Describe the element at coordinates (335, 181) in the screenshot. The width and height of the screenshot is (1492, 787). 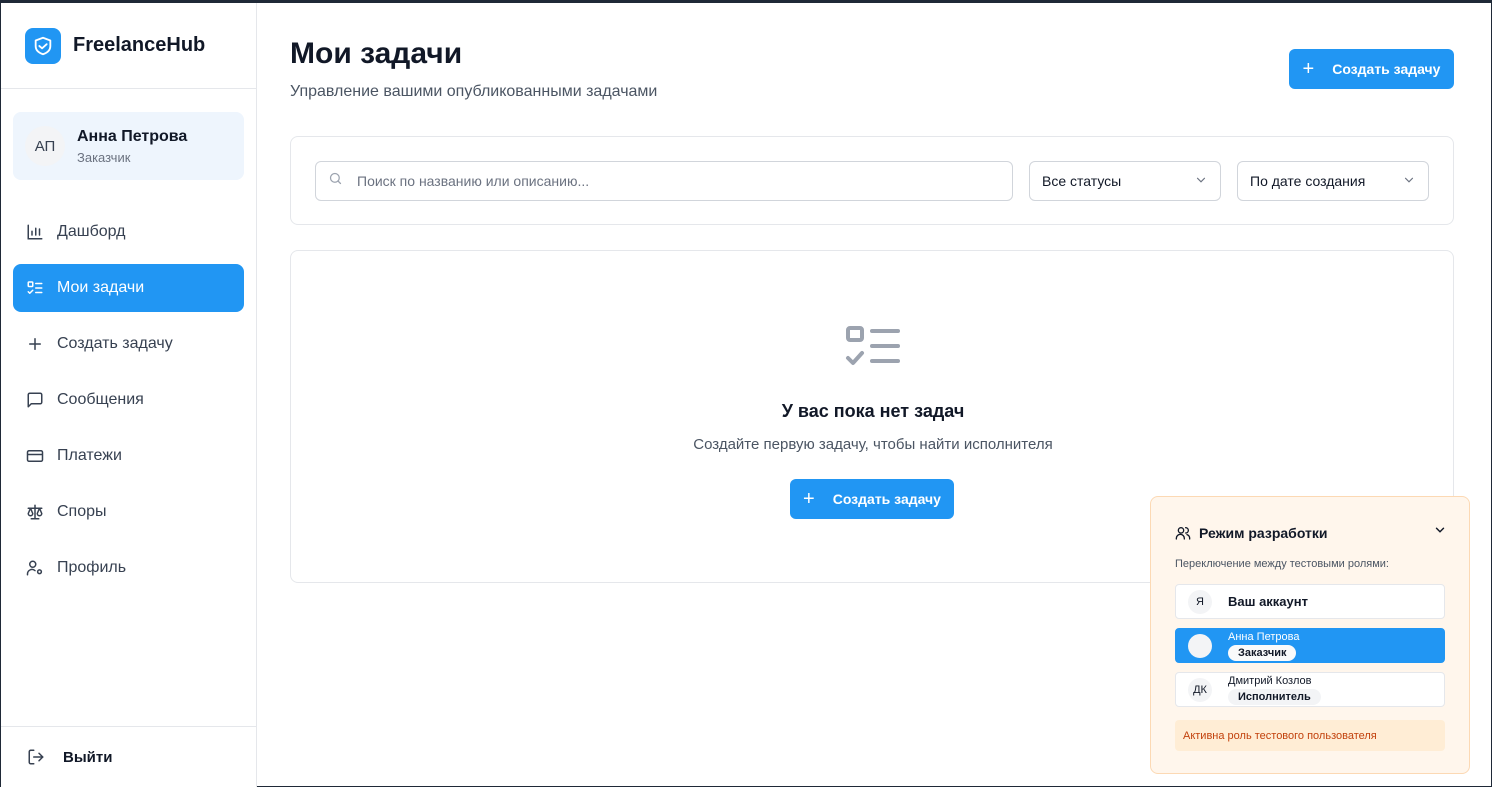
I see `search-icon` at that location.